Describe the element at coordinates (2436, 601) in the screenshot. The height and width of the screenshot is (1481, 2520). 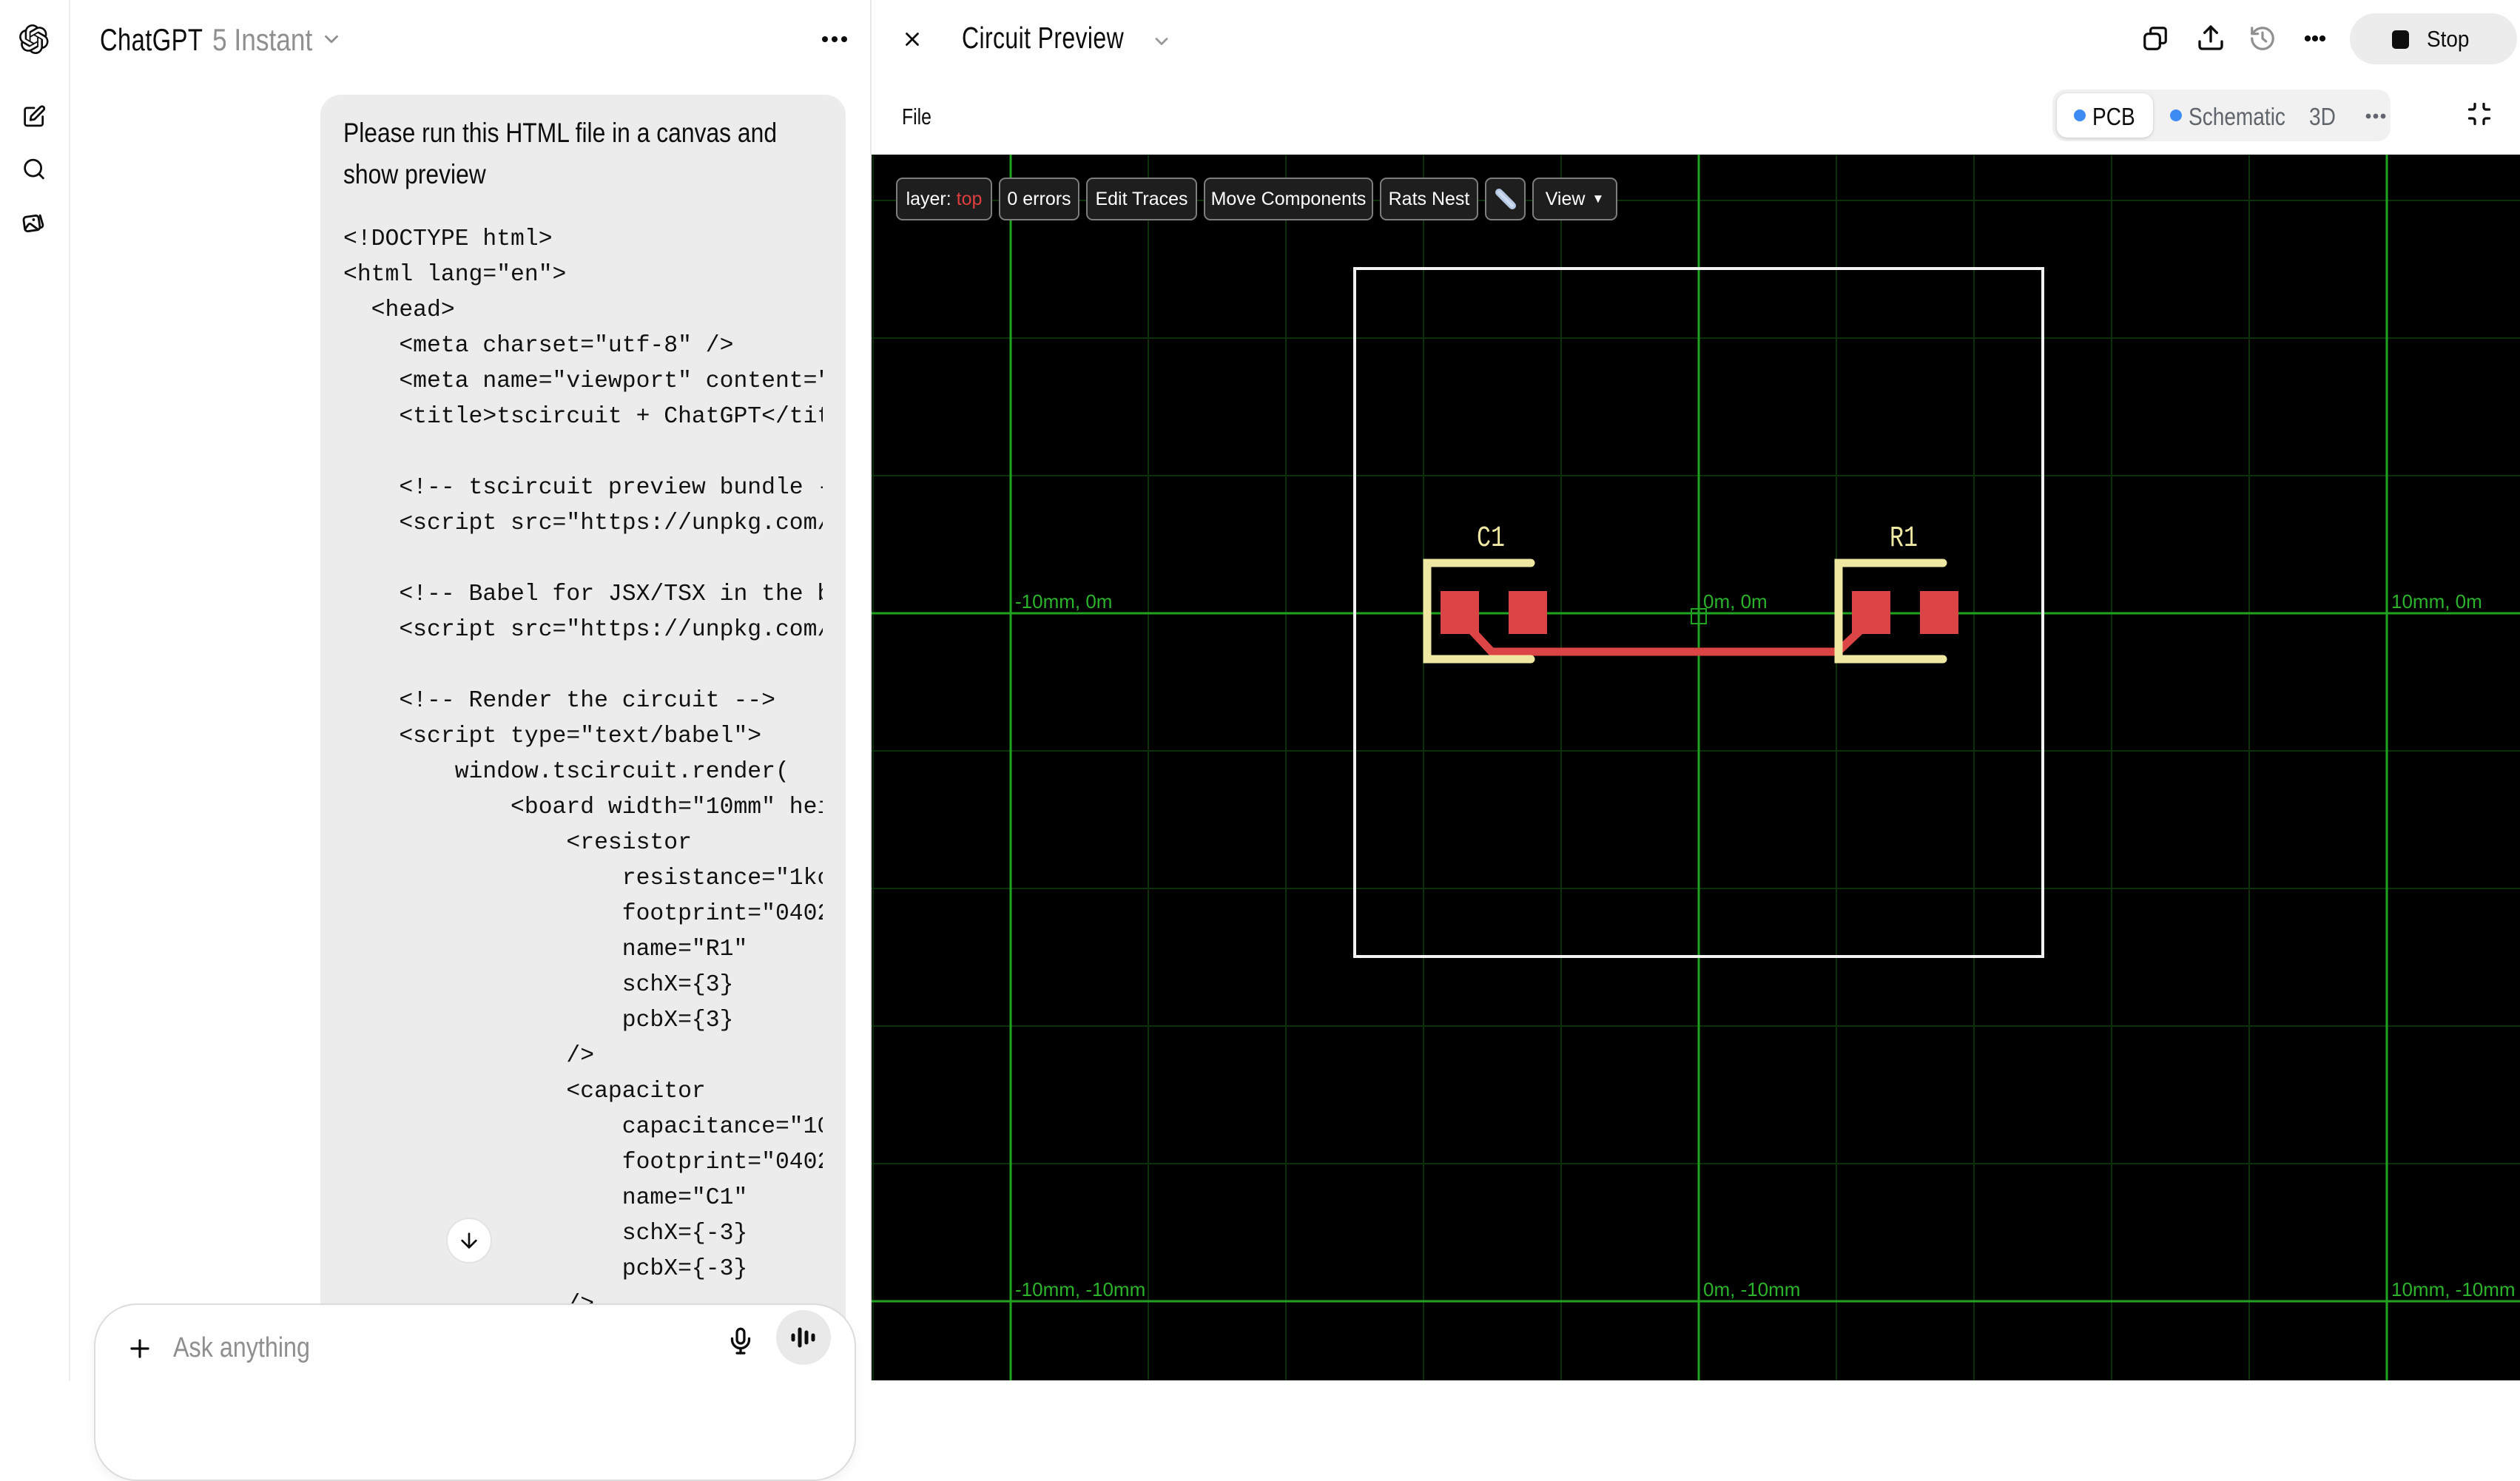
I see `svg-text: 10mm, 0m` at that location.